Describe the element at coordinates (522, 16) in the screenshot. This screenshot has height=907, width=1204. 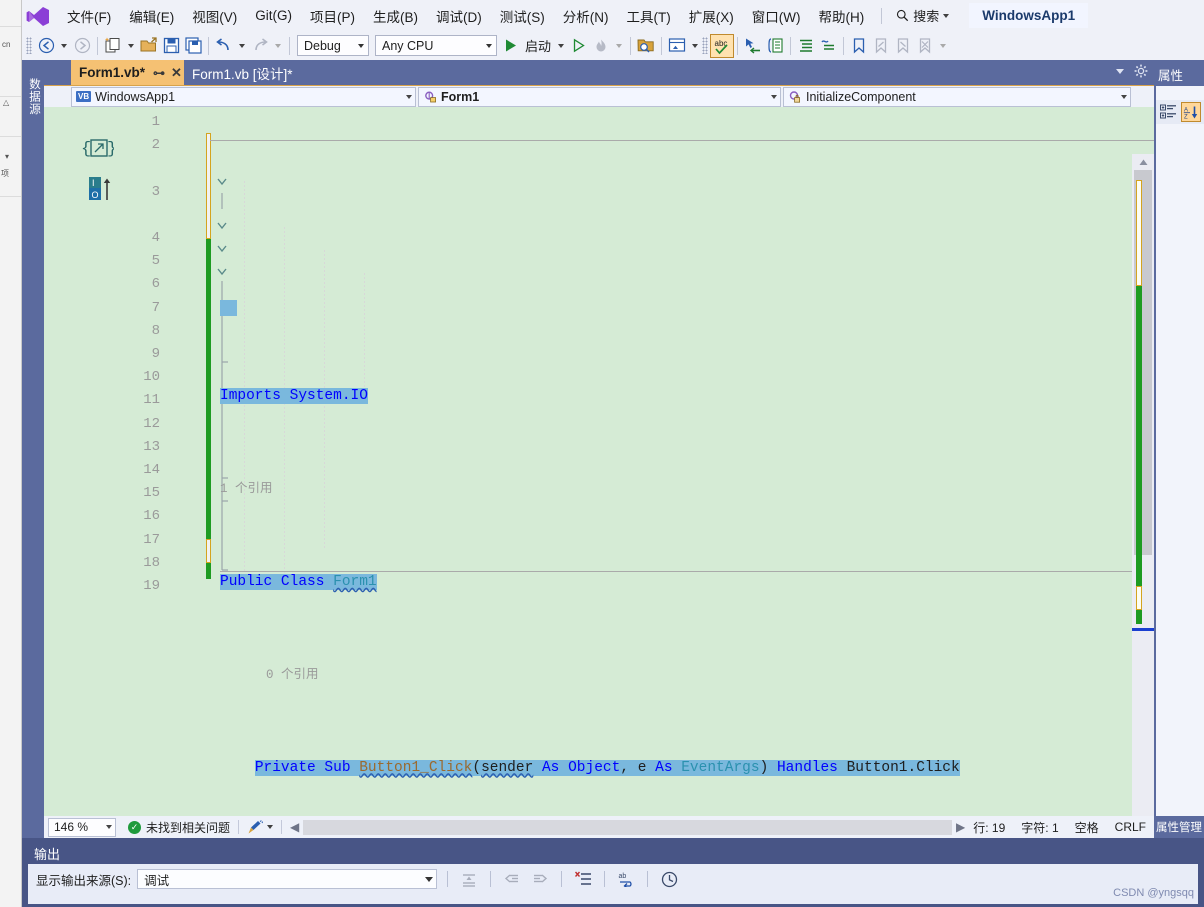
I see `menu-test: 测试(S)` at that location.